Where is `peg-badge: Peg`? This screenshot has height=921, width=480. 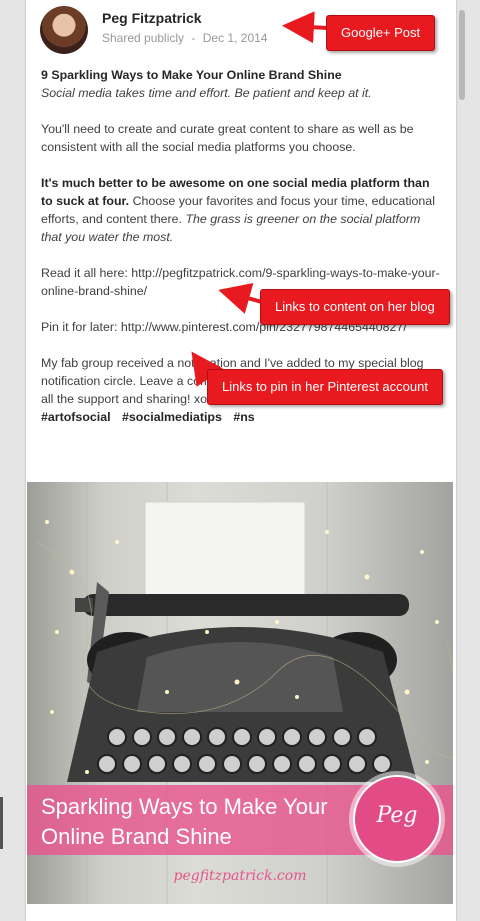 peg-badge: Peg is located at coordinates (397, 819).